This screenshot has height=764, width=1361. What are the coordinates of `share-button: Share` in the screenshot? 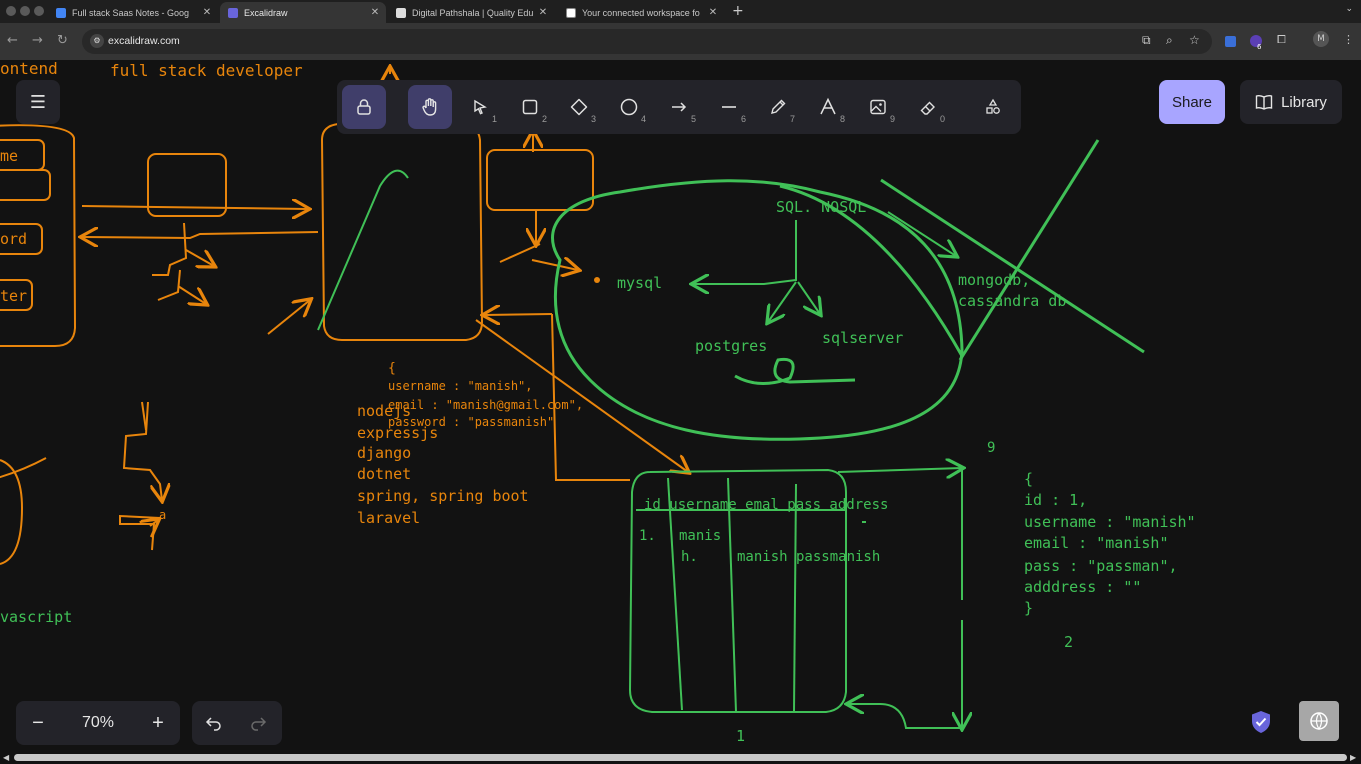 It's located at (1192, 102).